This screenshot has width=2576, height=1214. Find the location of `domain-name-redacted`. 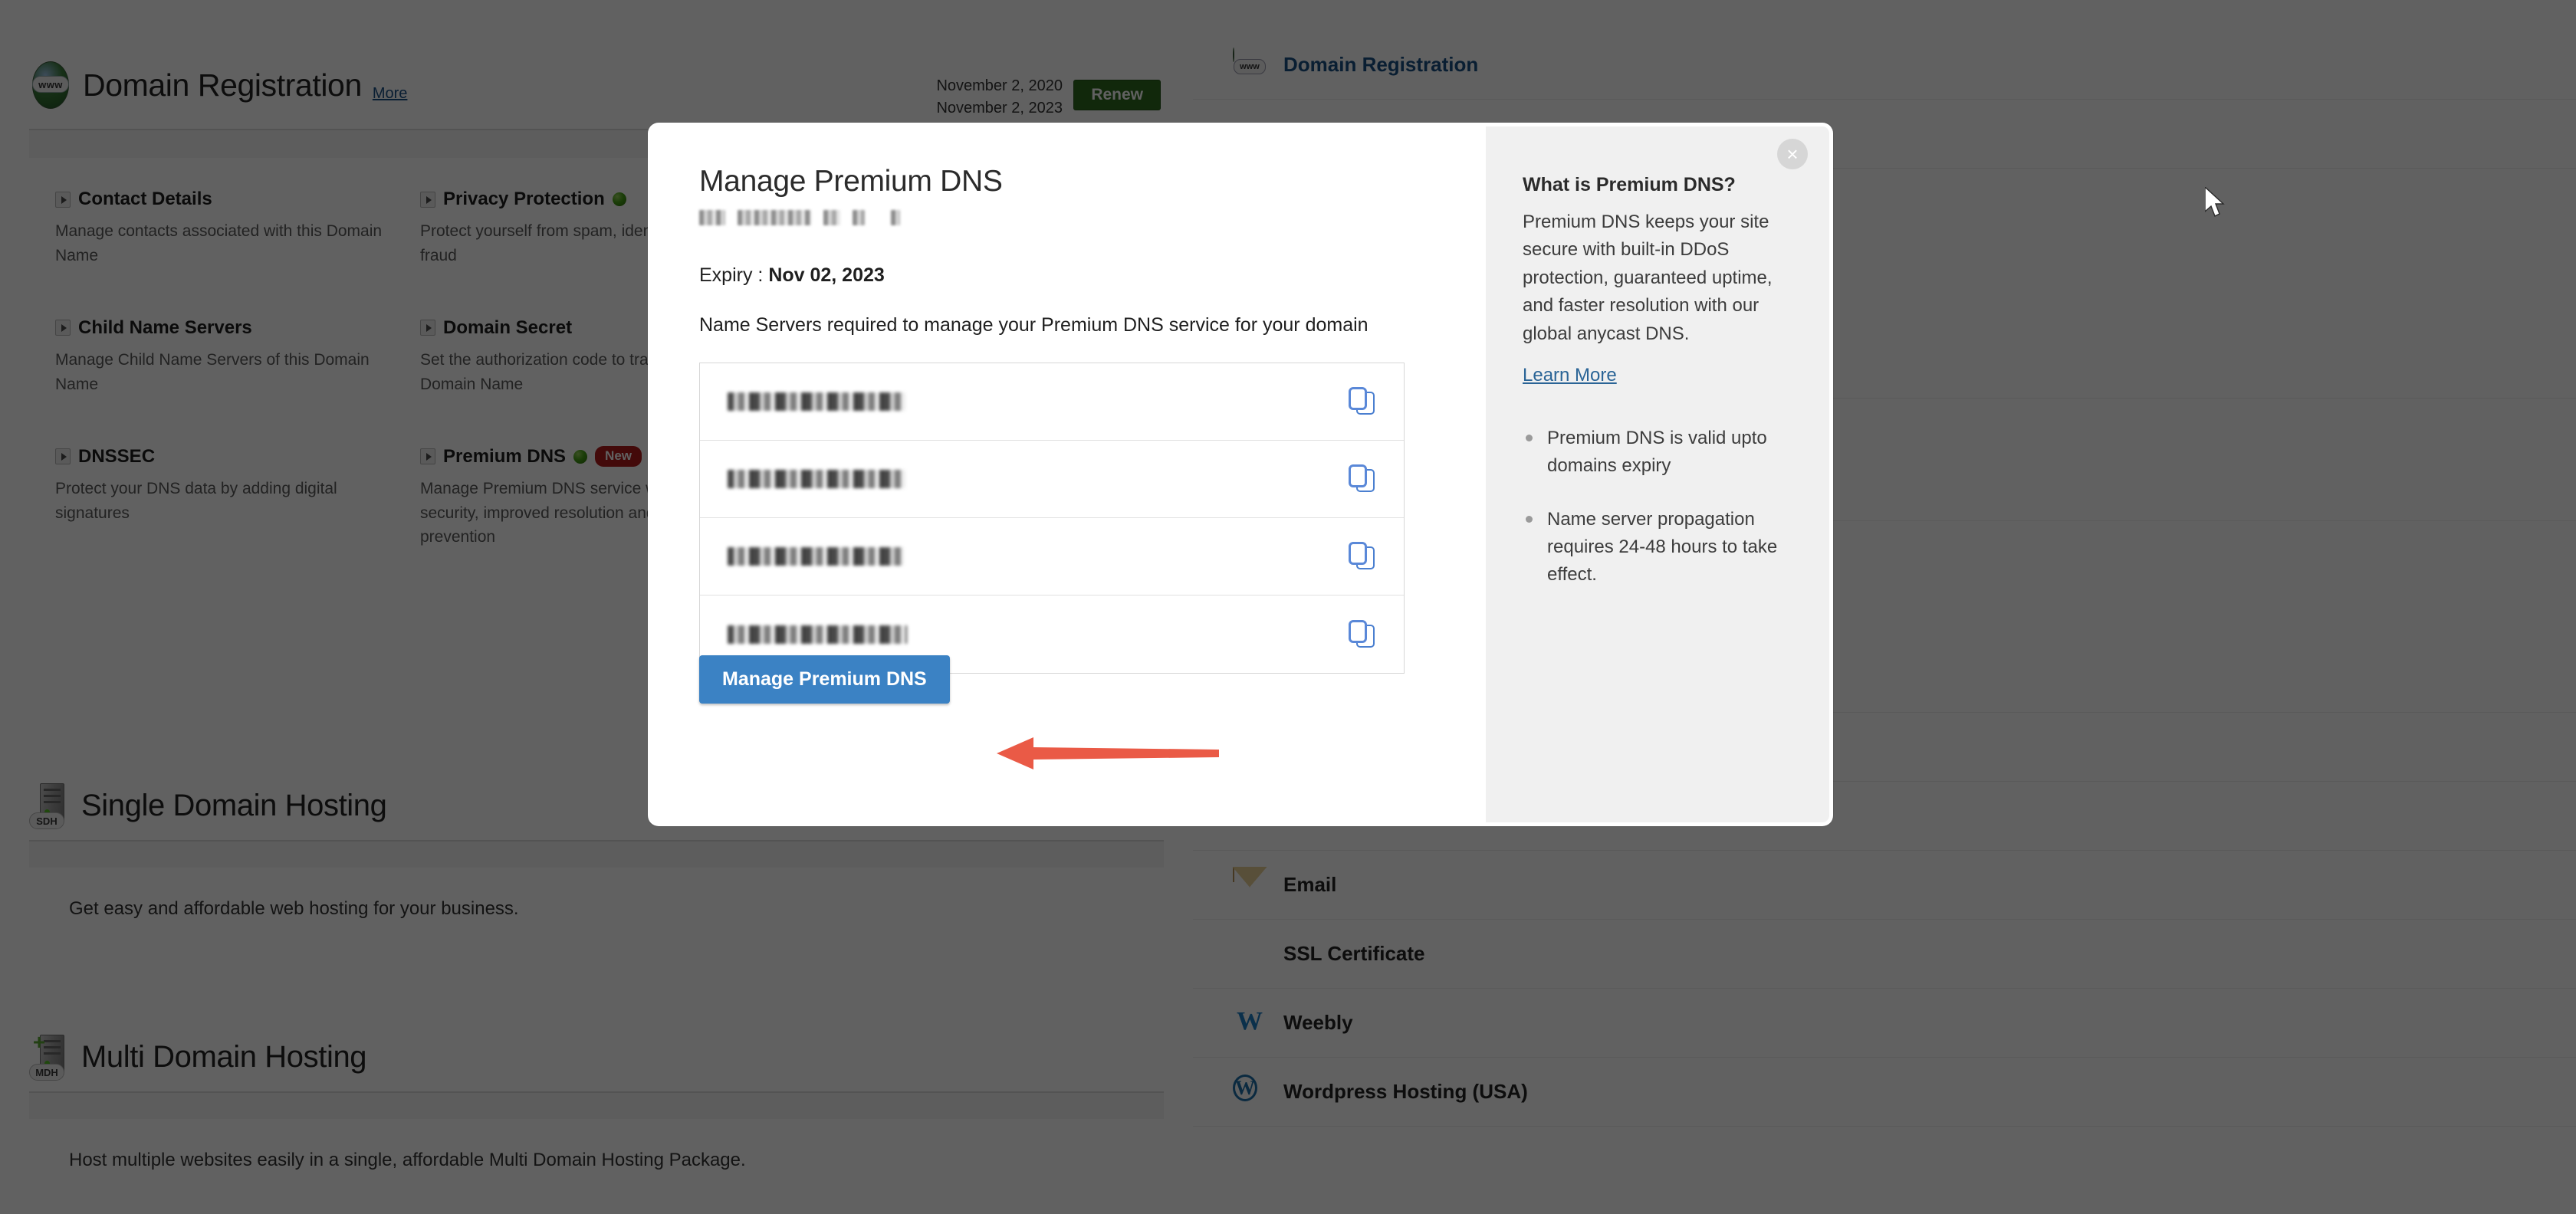

domain-name-redacted is located at coordinates (1092, 217).